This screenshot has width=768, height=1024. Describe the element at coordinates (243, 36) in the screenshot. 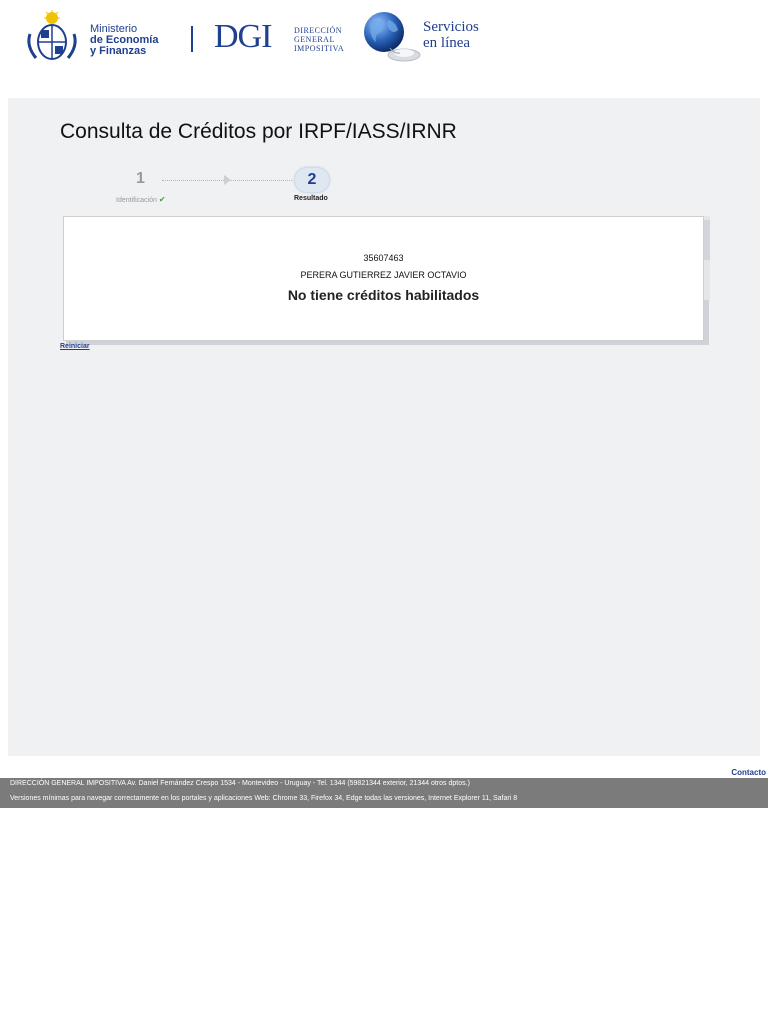

I see `dgi-abbr: DGI` at that location.